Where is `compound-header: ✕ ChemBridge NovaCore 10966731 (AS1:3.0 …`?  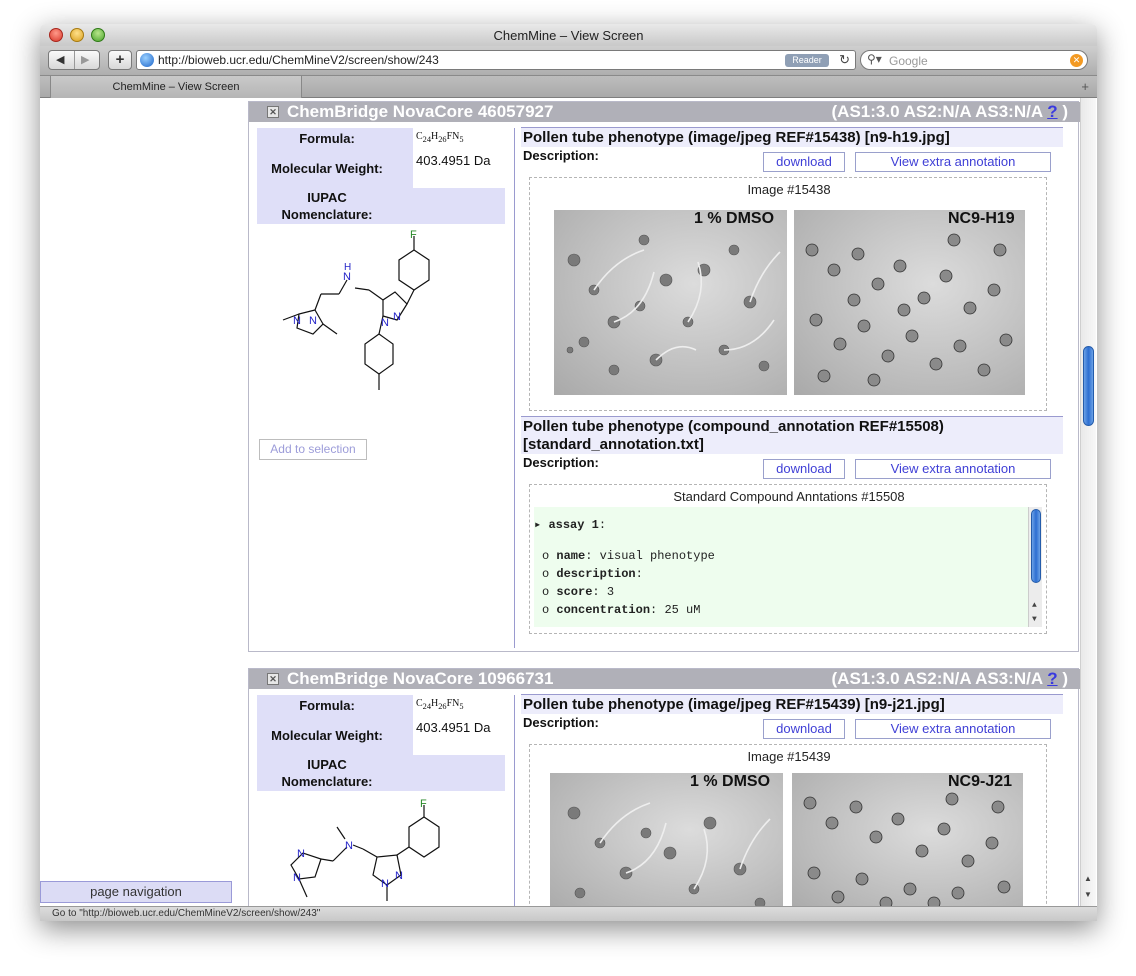 compound-header: ✕ ChemBridge NovaCore 10966731 (AS1:3.0 … is located at coordinates (664, 679).